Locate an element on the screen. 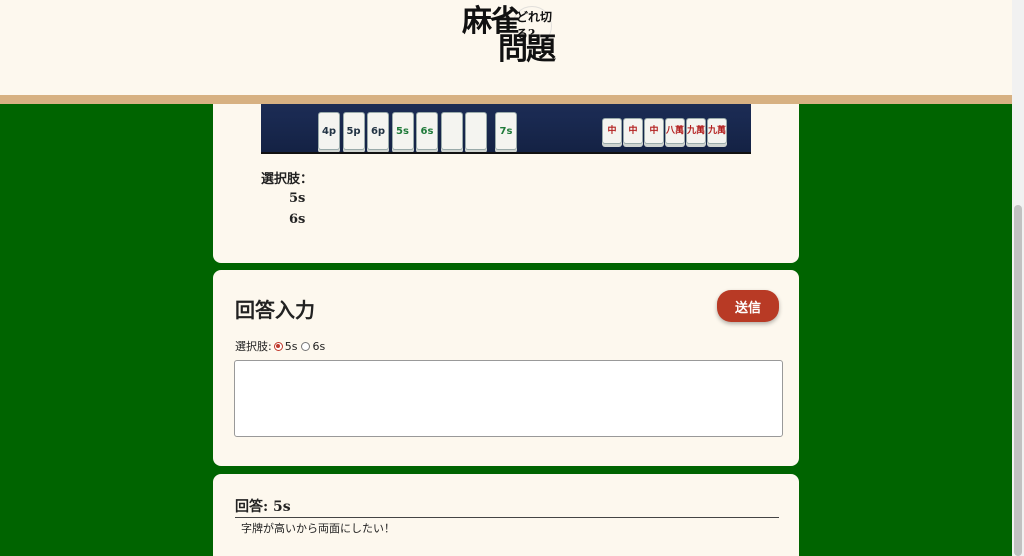  answer-input-title: 回答入力 is located at coordinates (275, 310).